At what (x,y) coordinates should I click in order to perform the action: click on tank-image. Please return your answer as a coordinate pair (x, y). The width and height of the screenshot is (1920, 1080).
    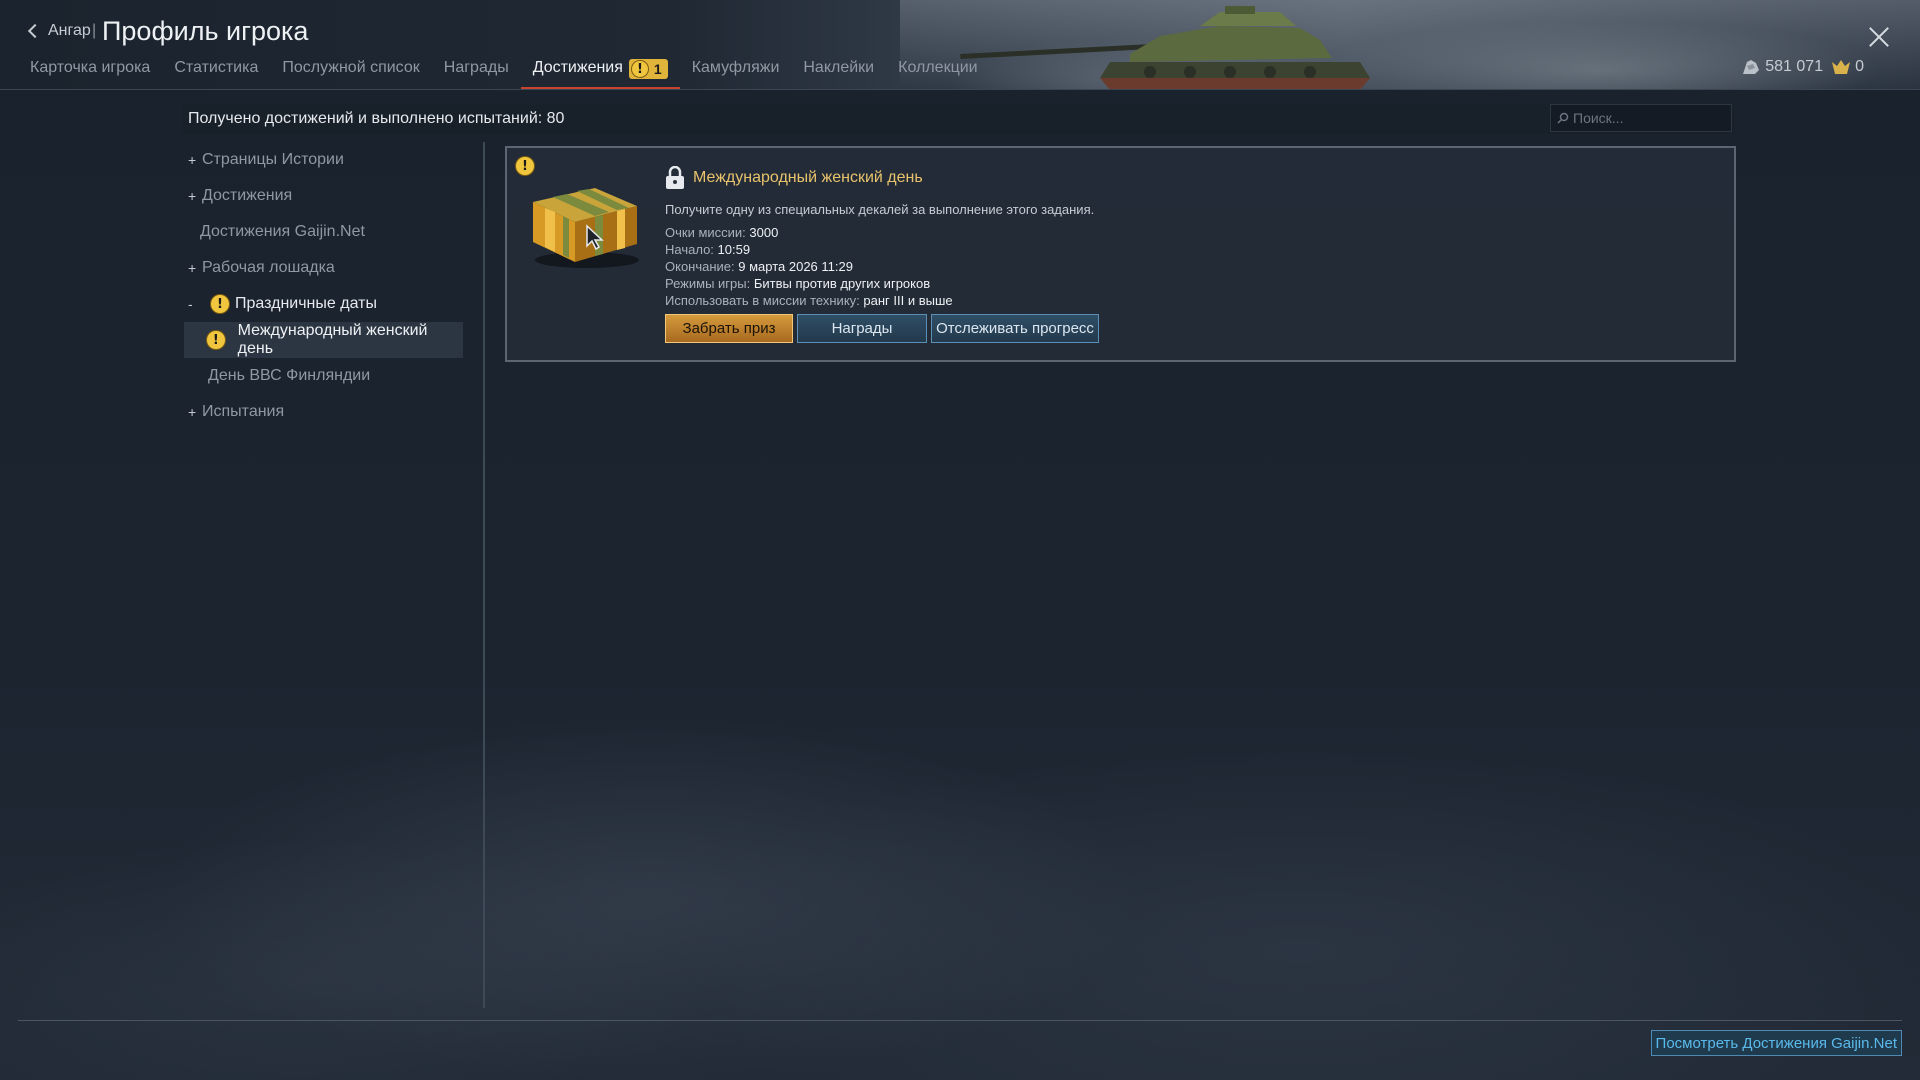
    Looking at the image, I should click on (1165, 47).